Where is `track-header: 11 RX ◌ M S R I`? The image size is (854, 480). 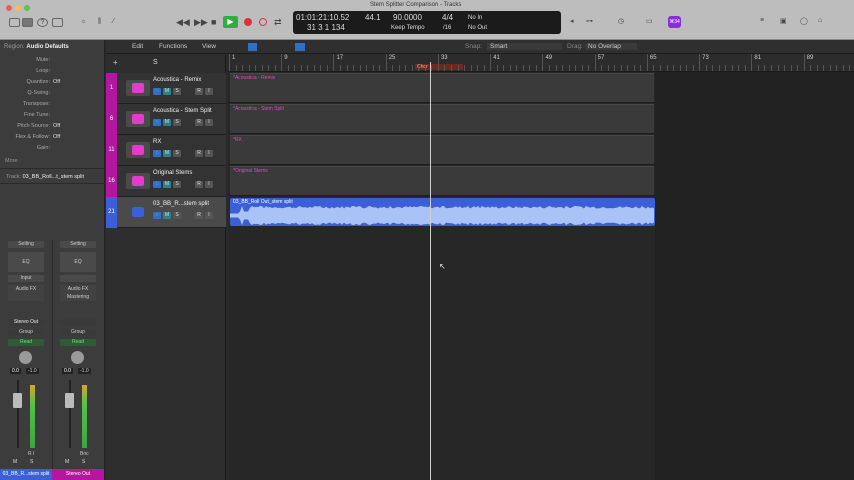 track-header: 11 RX ◌ M S R I is located at coordinates (166, 150).